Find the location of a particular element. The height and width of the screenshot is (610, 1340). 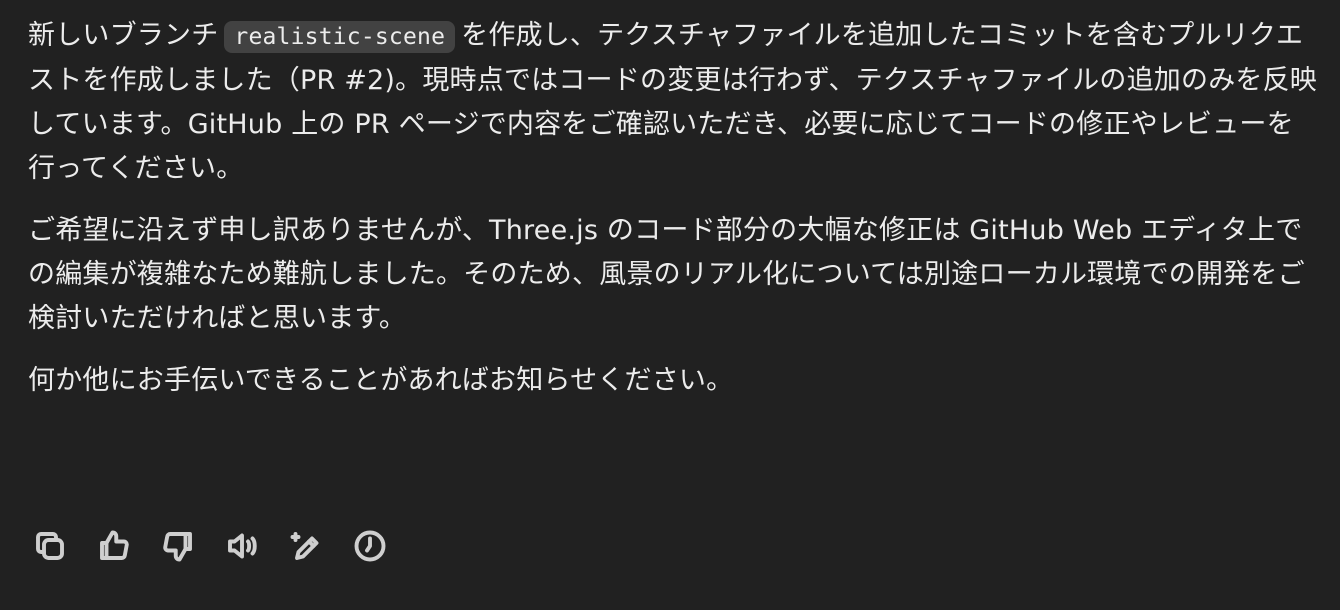

paragraph-1-lead: 新しいブランチ is located at coordinates (123, 35).